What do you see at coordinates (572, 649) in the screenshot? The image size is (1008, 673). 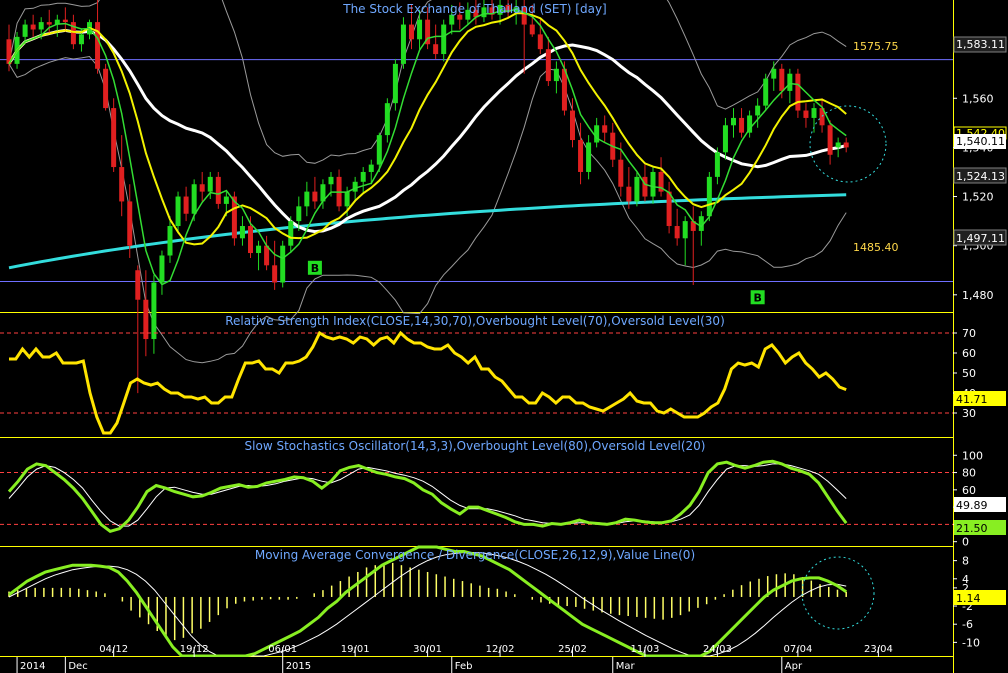 I see `date-label: 25/02` at bounding box center [572, 649].